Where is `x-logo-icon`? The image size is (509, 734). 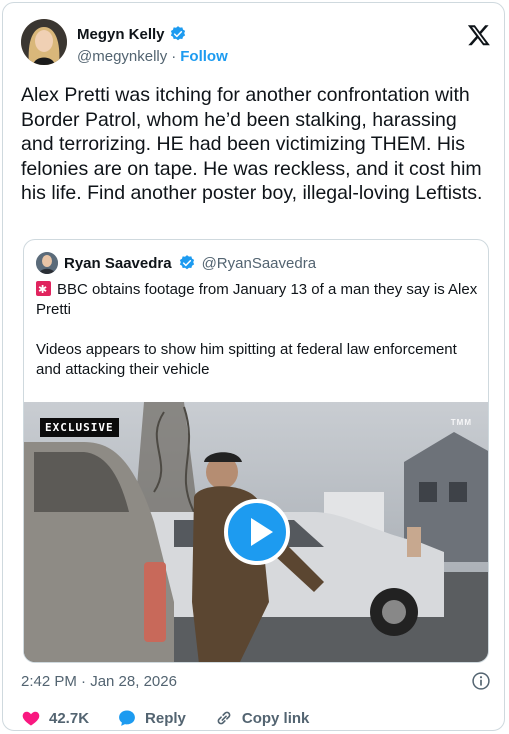 x-logo-icon is located at coordinates (479, 35).